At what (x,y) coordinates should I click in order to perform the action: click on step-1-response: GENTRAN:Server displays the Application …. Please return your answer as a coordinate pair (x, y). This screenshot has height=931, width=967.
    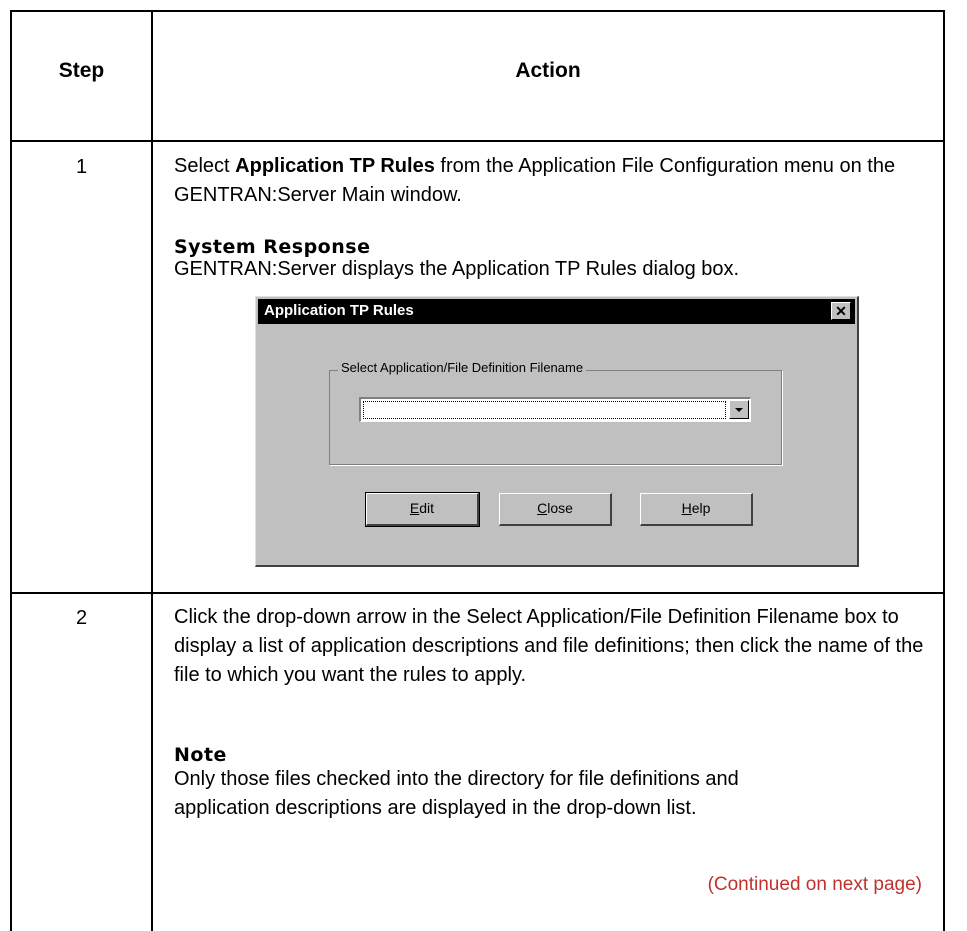
    Looking at the image, I should click on (457, 269).